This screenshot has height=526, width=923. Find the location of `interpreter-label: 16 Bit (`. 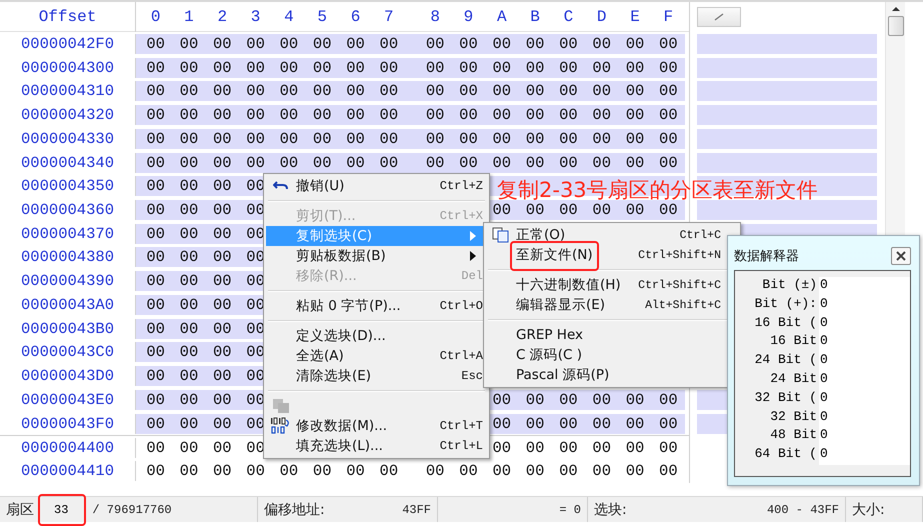

interpreter-label: 16 Bit ( is located at coordinates (786, 323).